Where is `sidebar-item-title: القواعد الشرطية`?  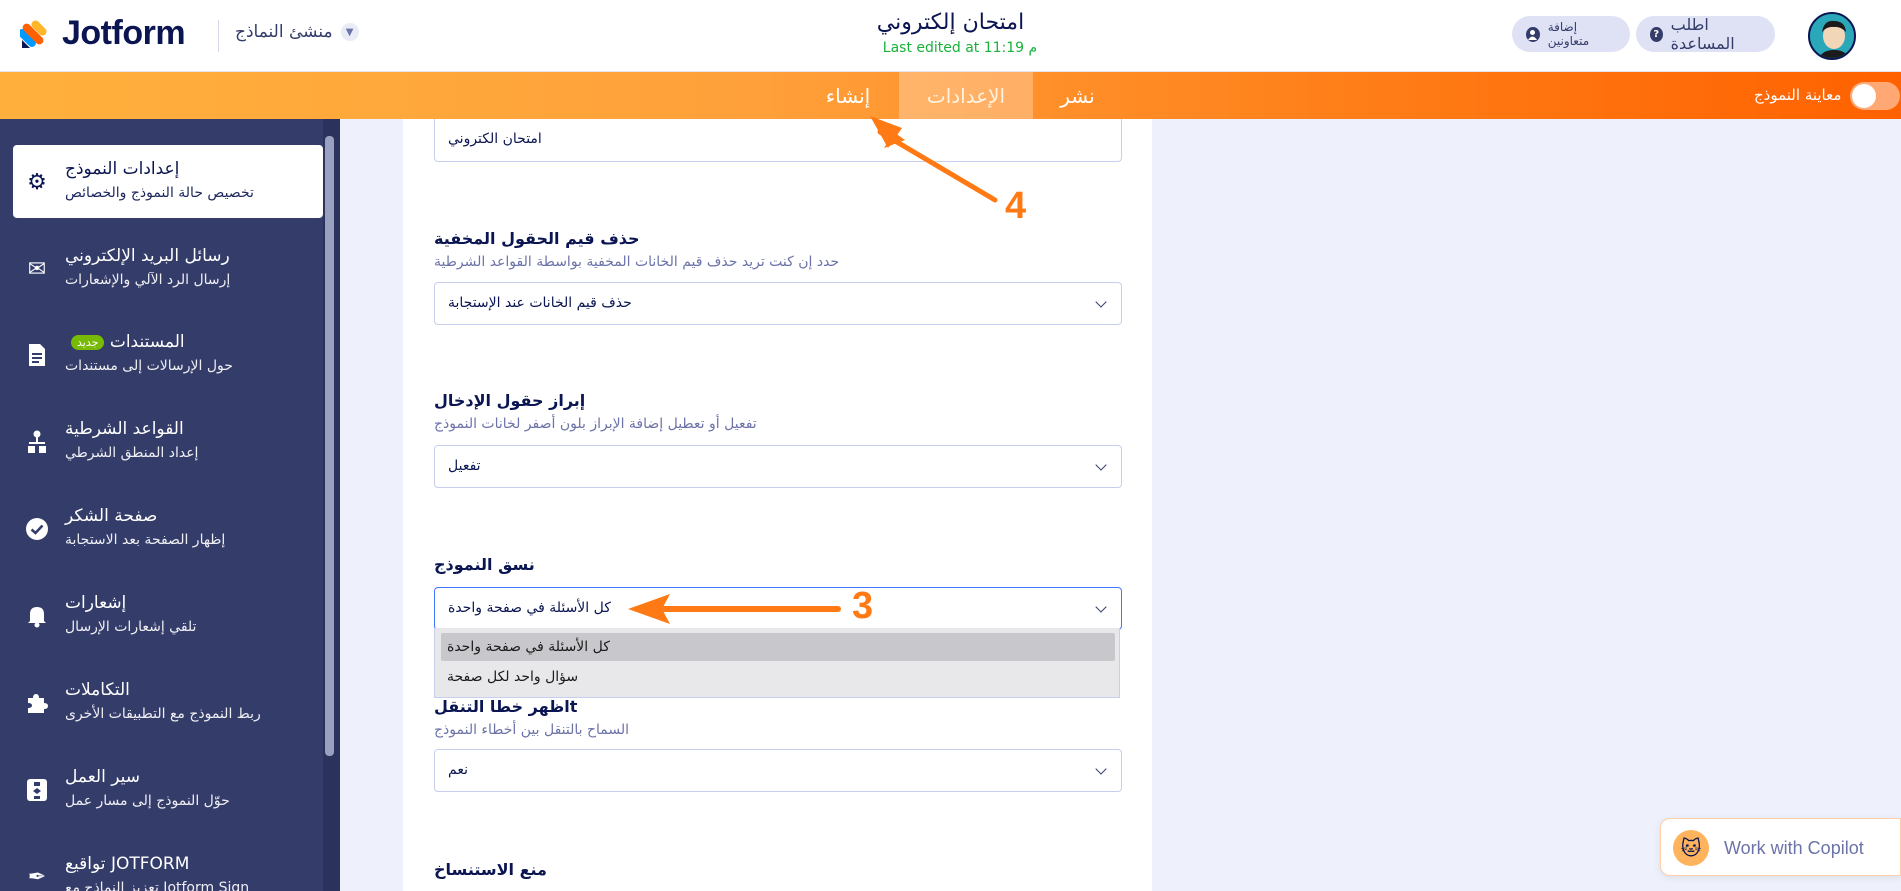
sidebar-item-title: القواعد الشرطية is located at coordinates (124, 429).